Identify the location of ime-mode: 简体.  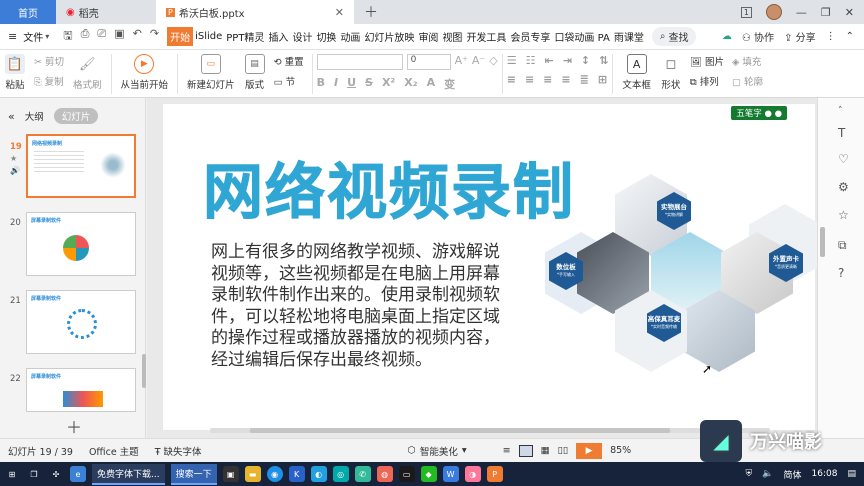
(793, 474).